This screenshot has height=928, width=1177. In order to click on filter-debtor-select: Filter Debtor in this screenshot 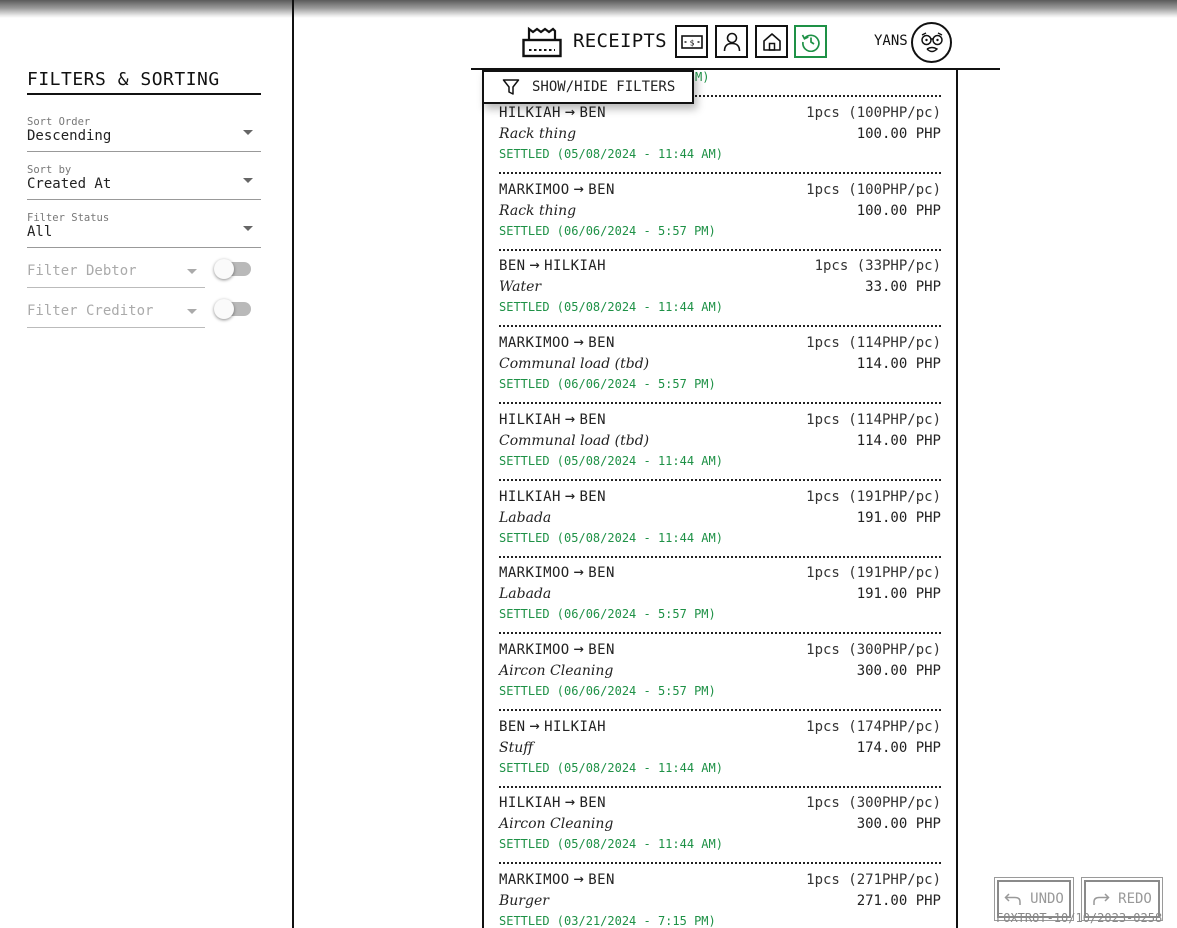, I will do `click(116, 270)`.